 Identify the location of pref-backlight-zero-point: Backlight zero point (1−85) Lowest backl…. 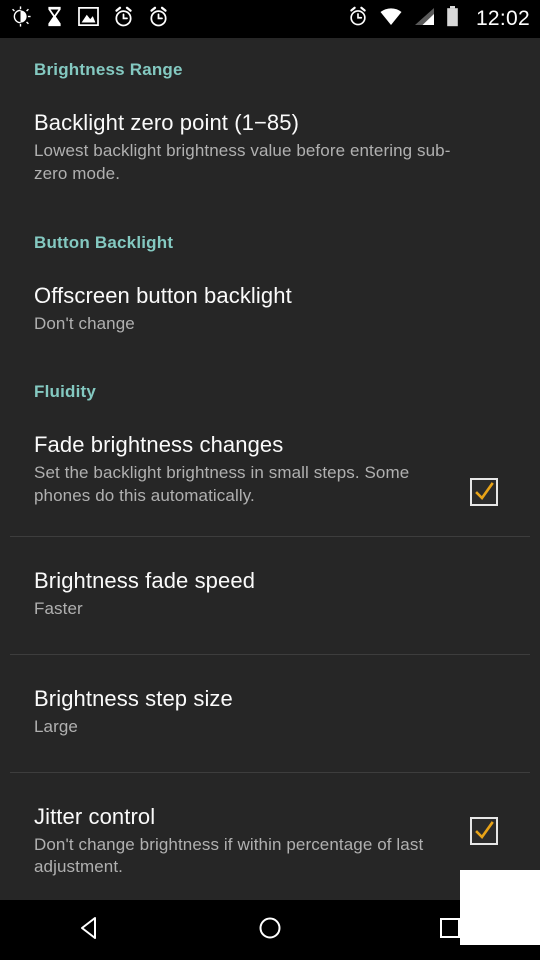
(270, 147).